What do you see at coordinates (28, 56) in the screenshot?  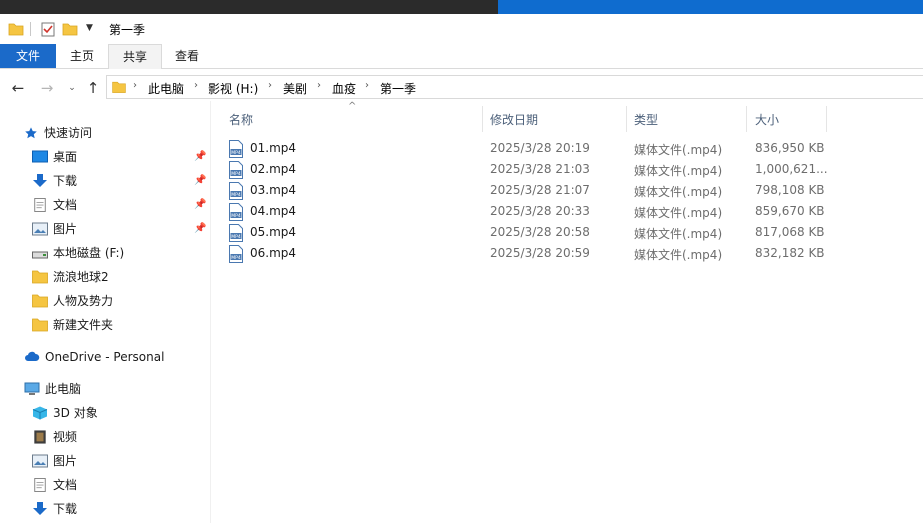 I see `tab-file: 文件` at bounding box center [28, 56].